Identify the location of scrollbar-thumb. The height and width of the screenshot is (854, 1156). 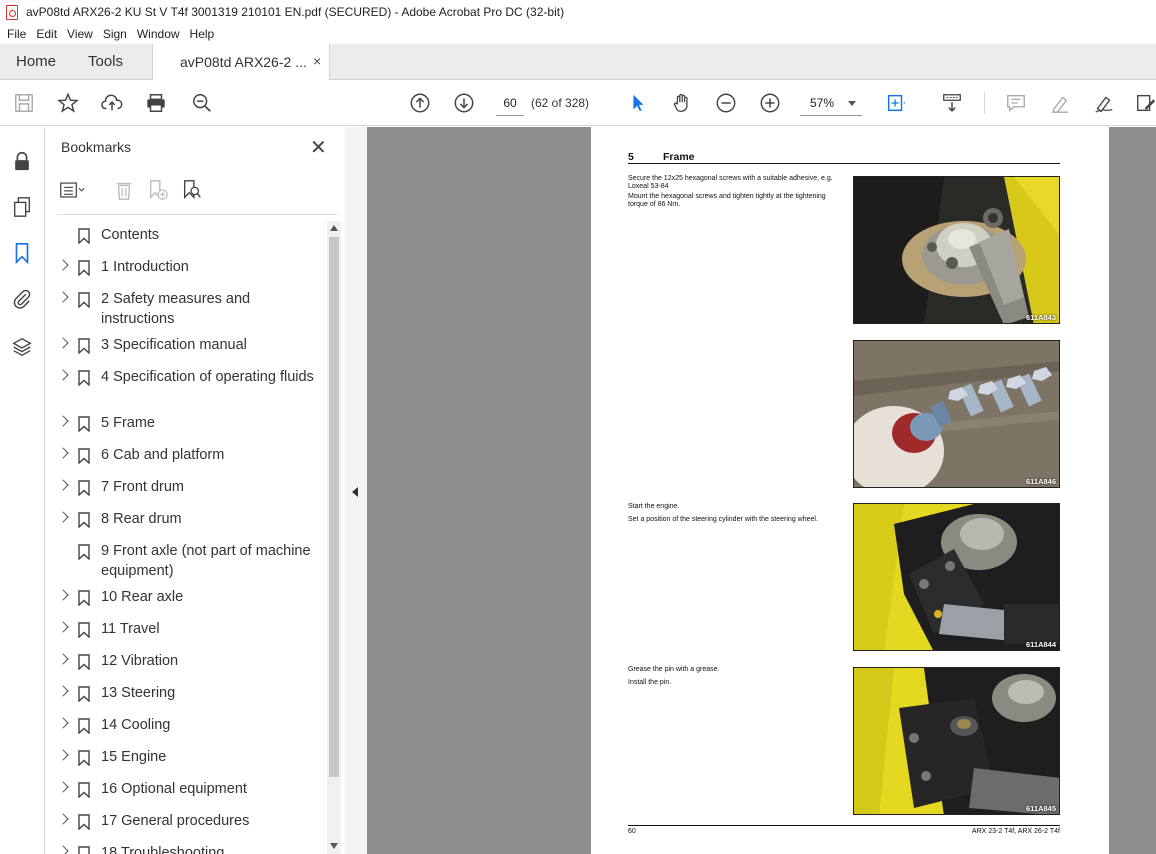
(334, 507).